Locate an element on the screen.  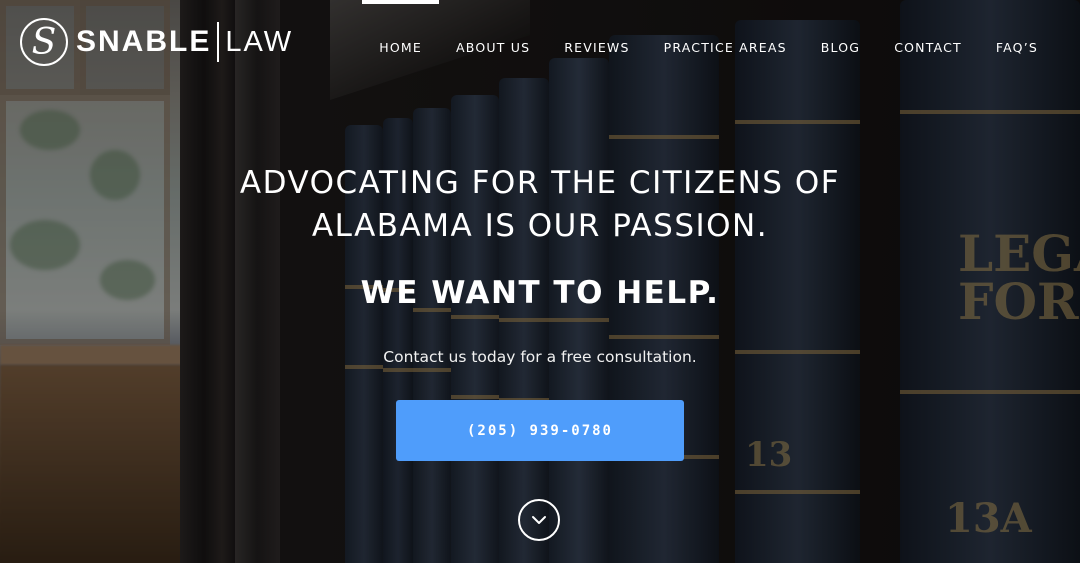
logo-monogram-icon: S is located at coordinates (44, 42).